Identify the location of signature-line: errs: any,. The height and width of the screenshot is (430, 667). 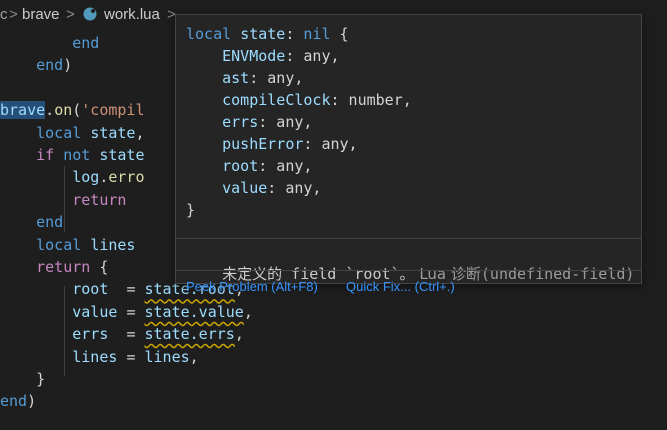
(299, 122).